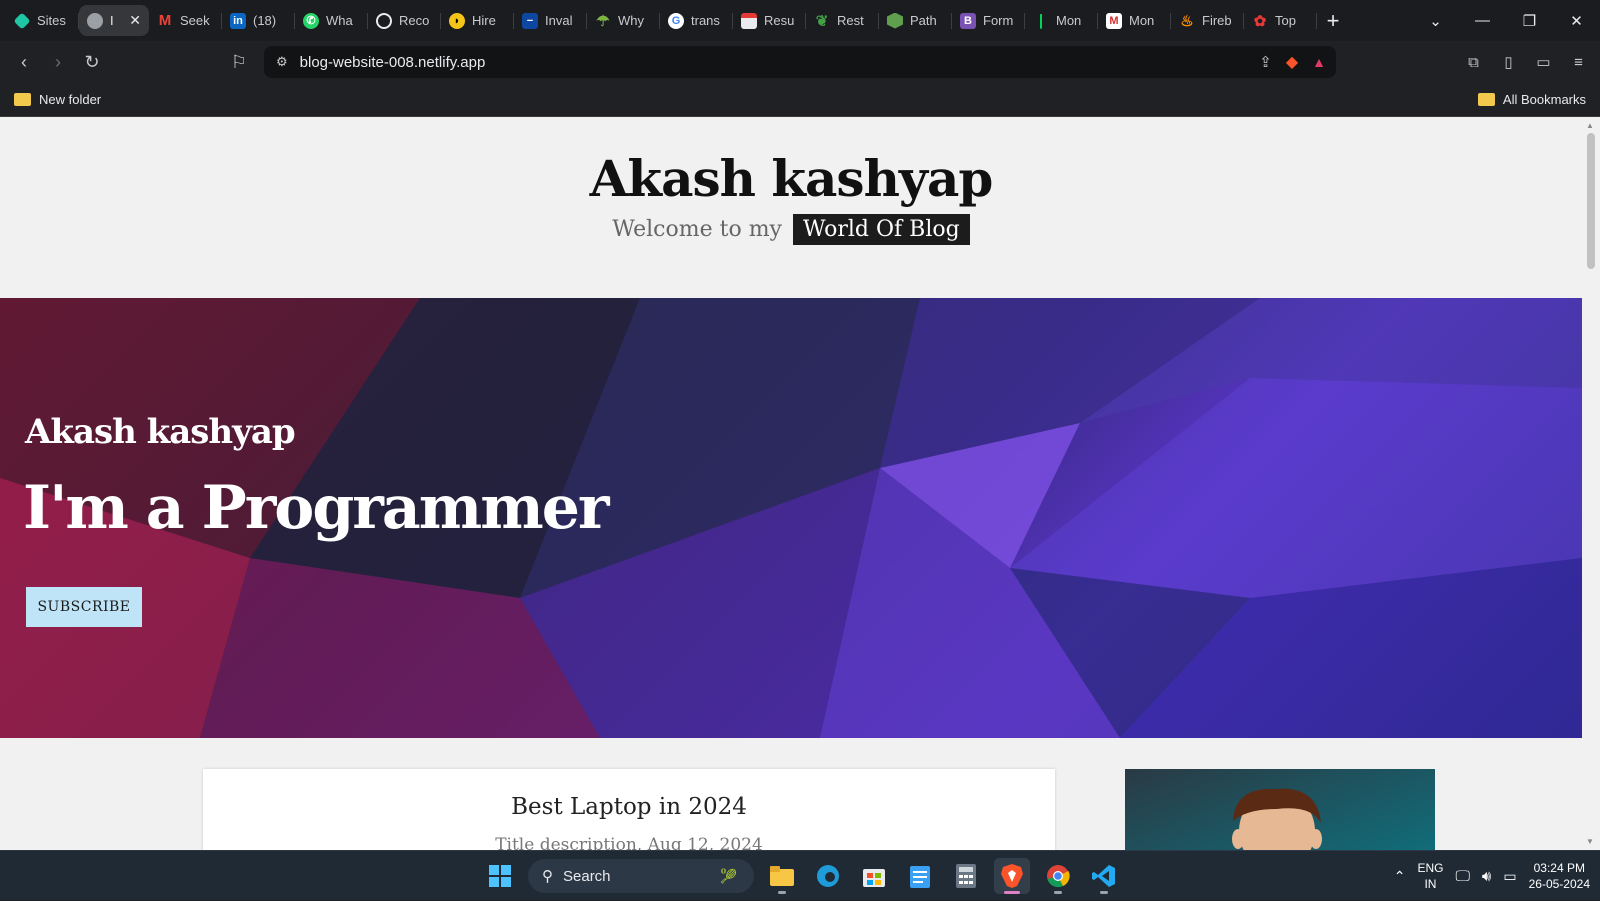 Image resolution: width=1600 pixels, height=901 pixels. Describe the element at coordinates (749, 20) in the screenshot. I see `resume-icon` at that location.